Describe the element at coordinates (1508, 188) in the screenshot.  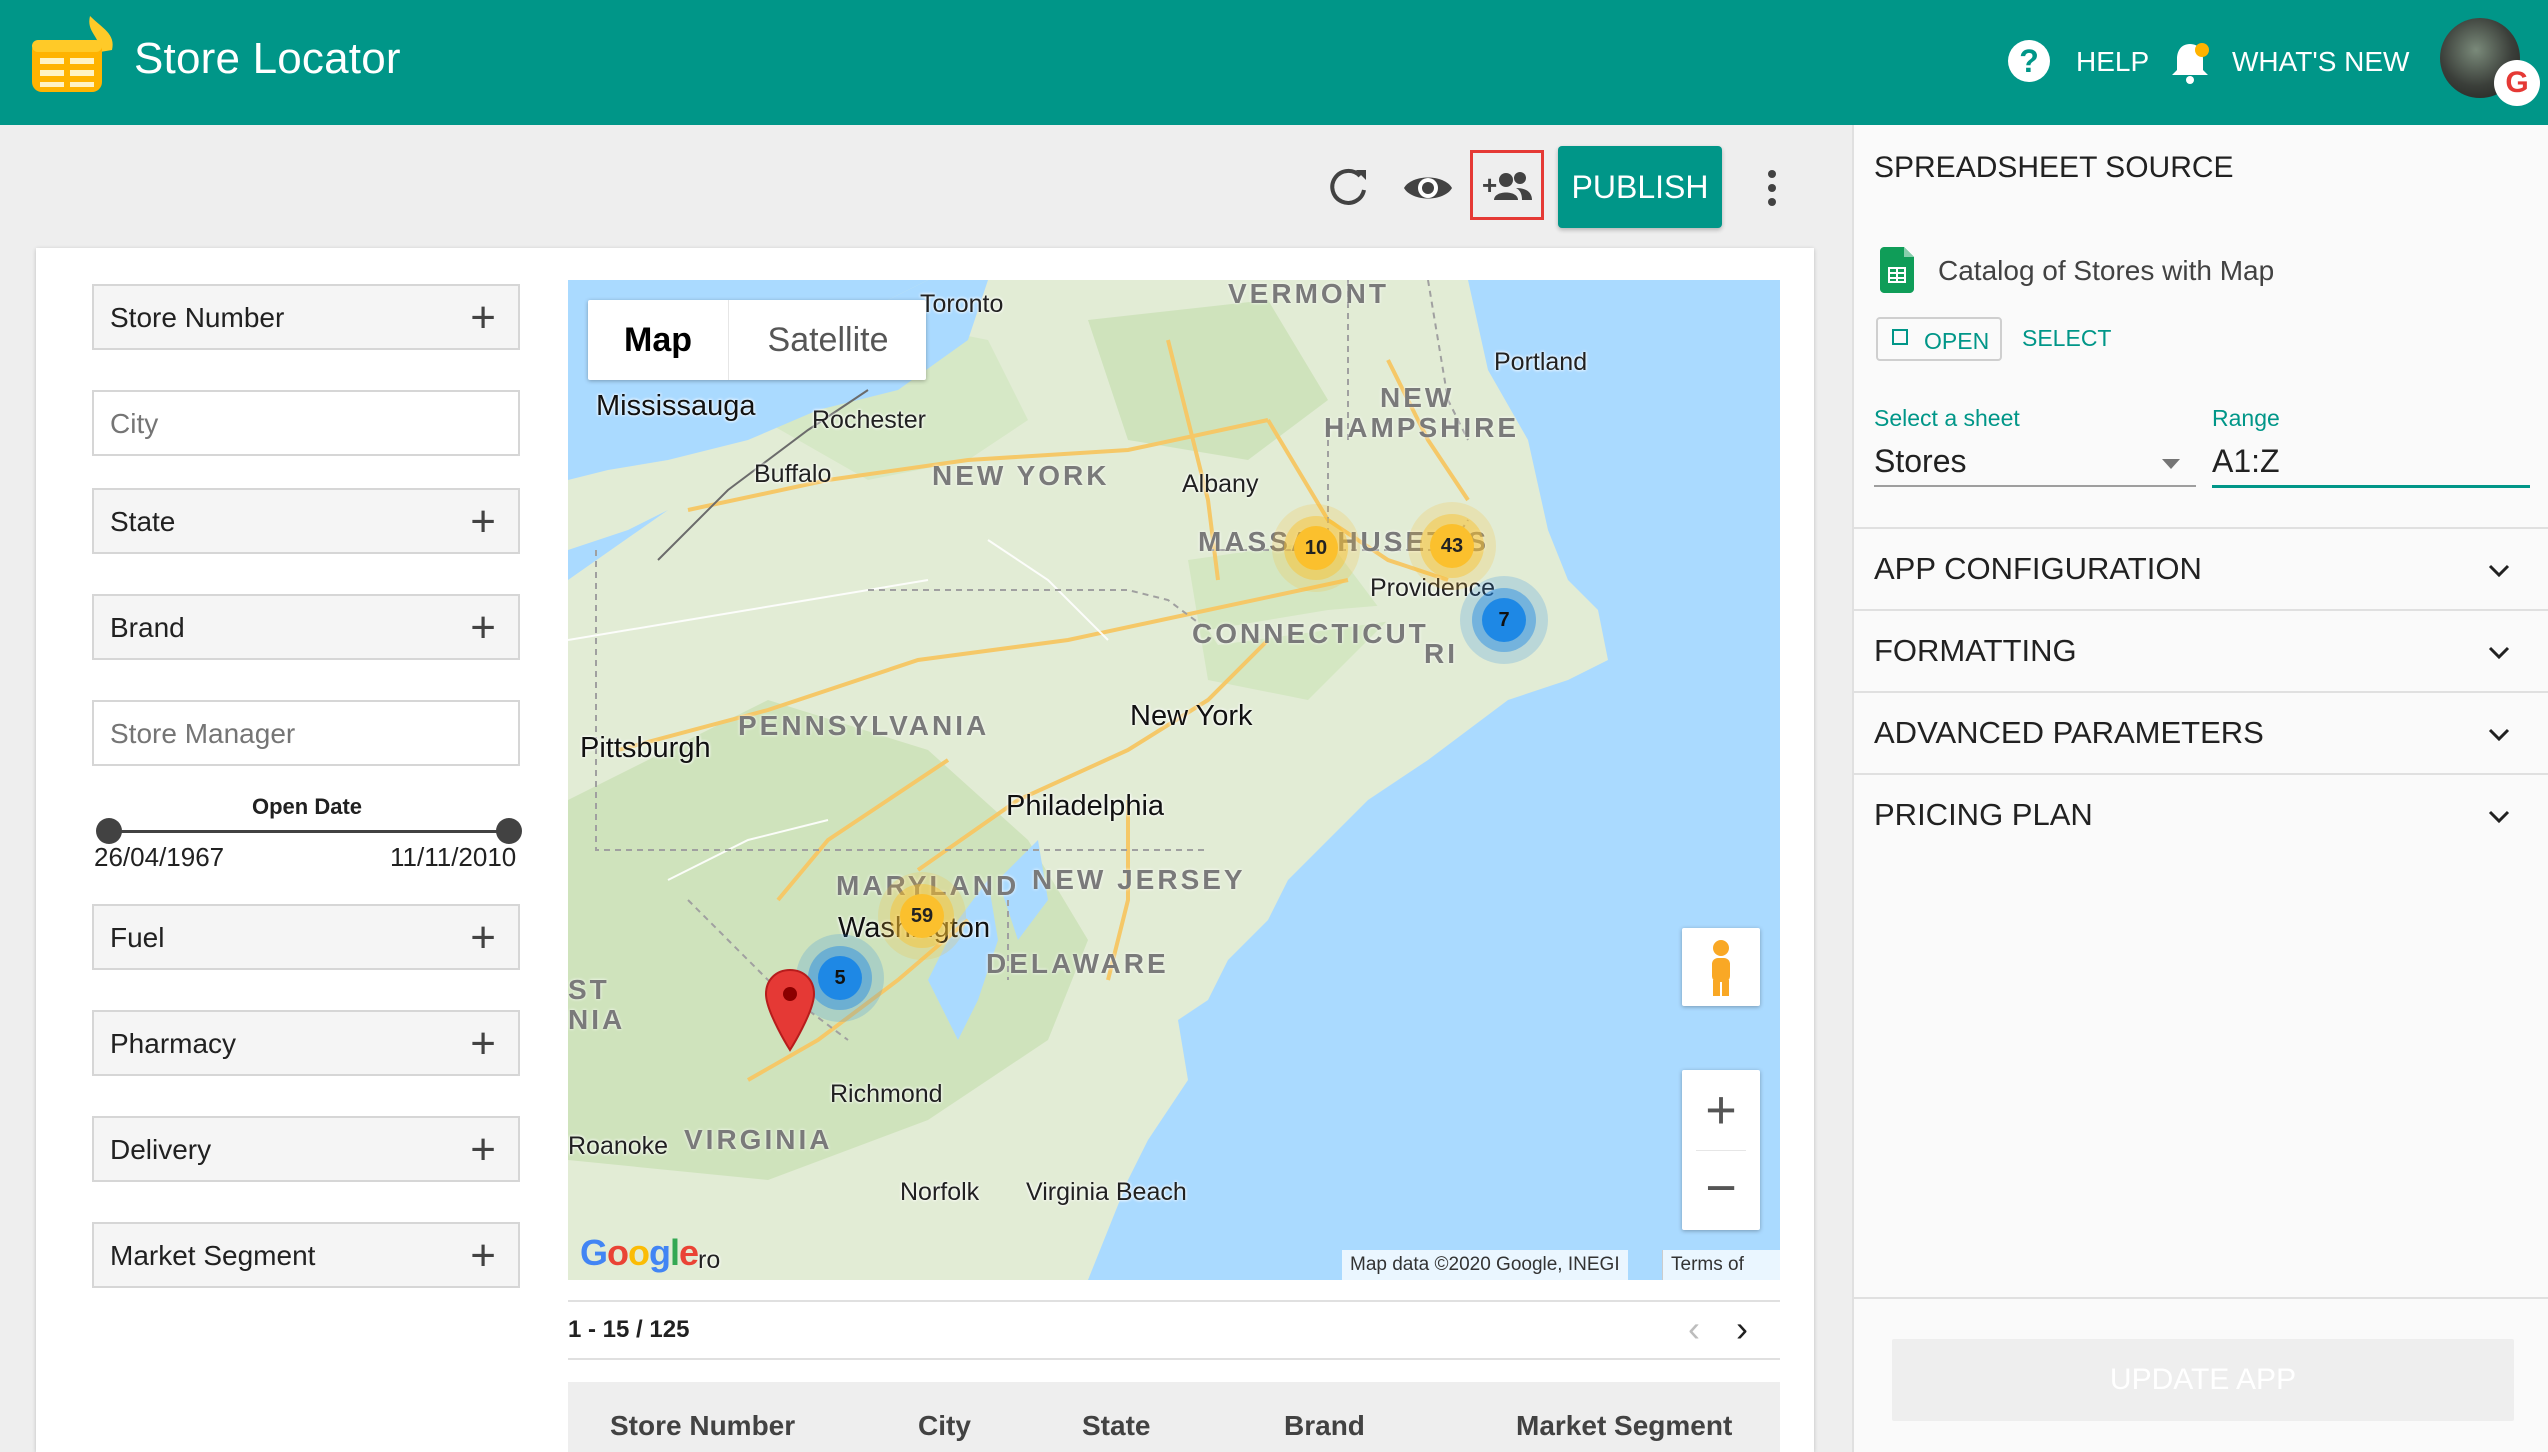
I see `share-add-people-icon: +` at that location.